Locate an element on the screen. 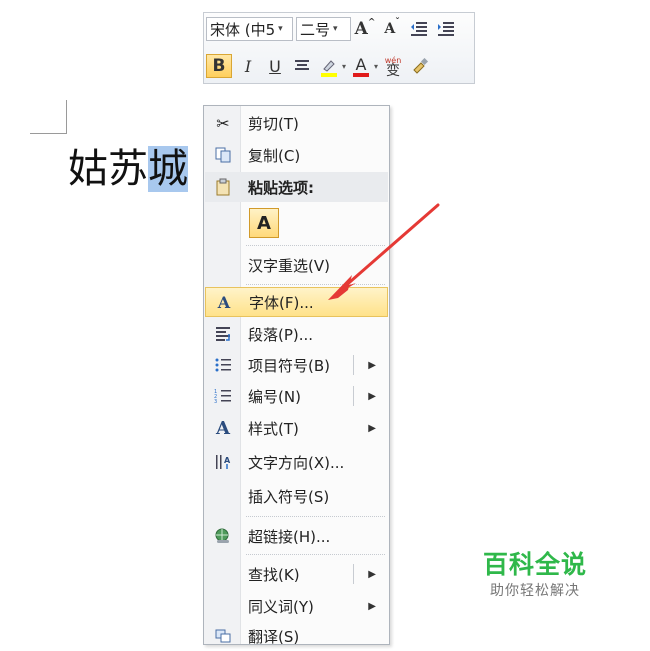 The image size is (650, 651). shrink-font-label: A is located at coordinates (390, 29).